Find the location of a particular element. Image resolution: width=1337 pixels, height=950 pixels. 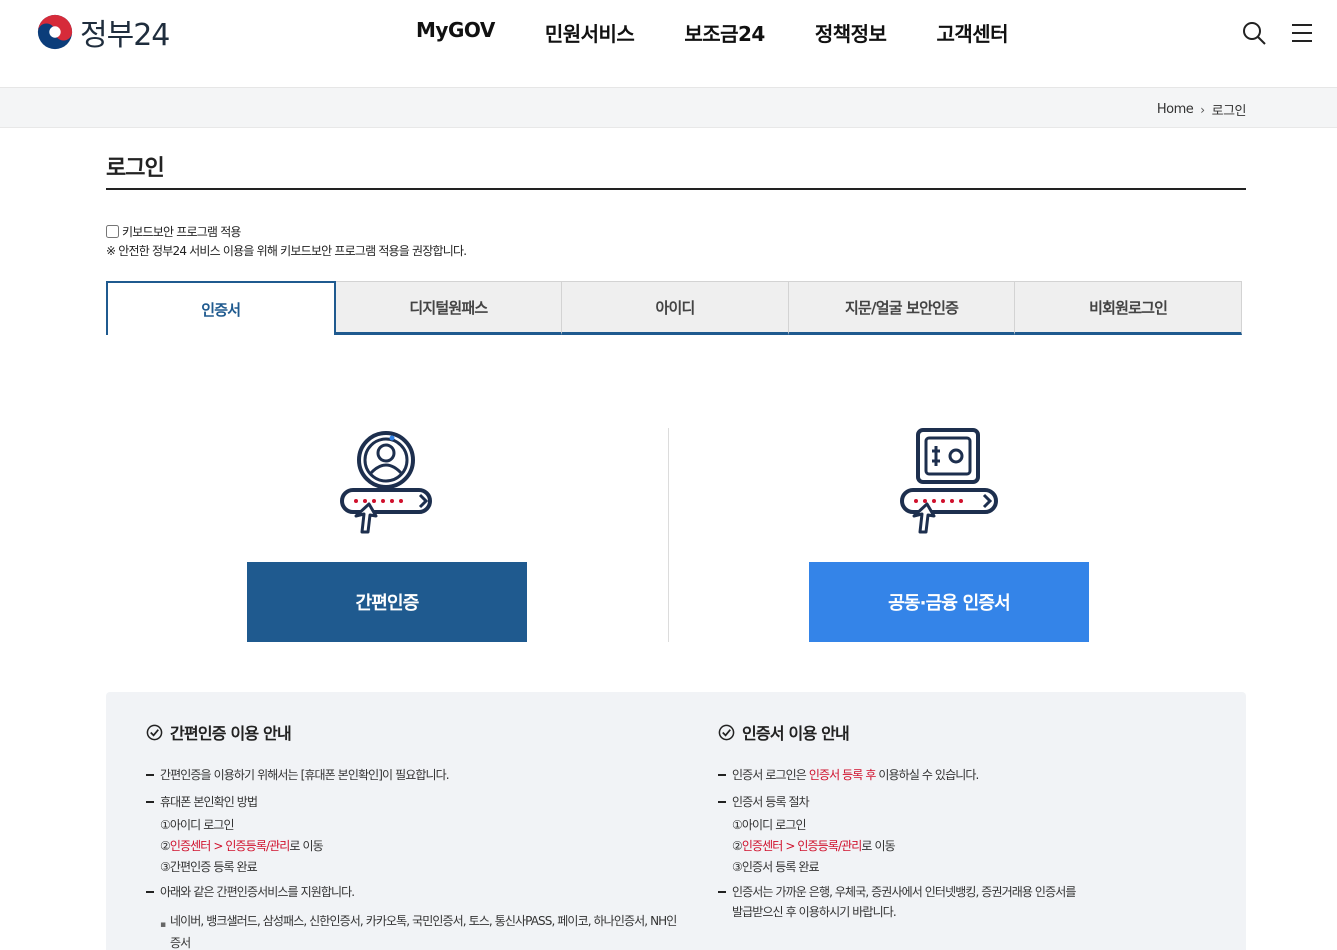

title-divider is located at coordinates (676, 189).